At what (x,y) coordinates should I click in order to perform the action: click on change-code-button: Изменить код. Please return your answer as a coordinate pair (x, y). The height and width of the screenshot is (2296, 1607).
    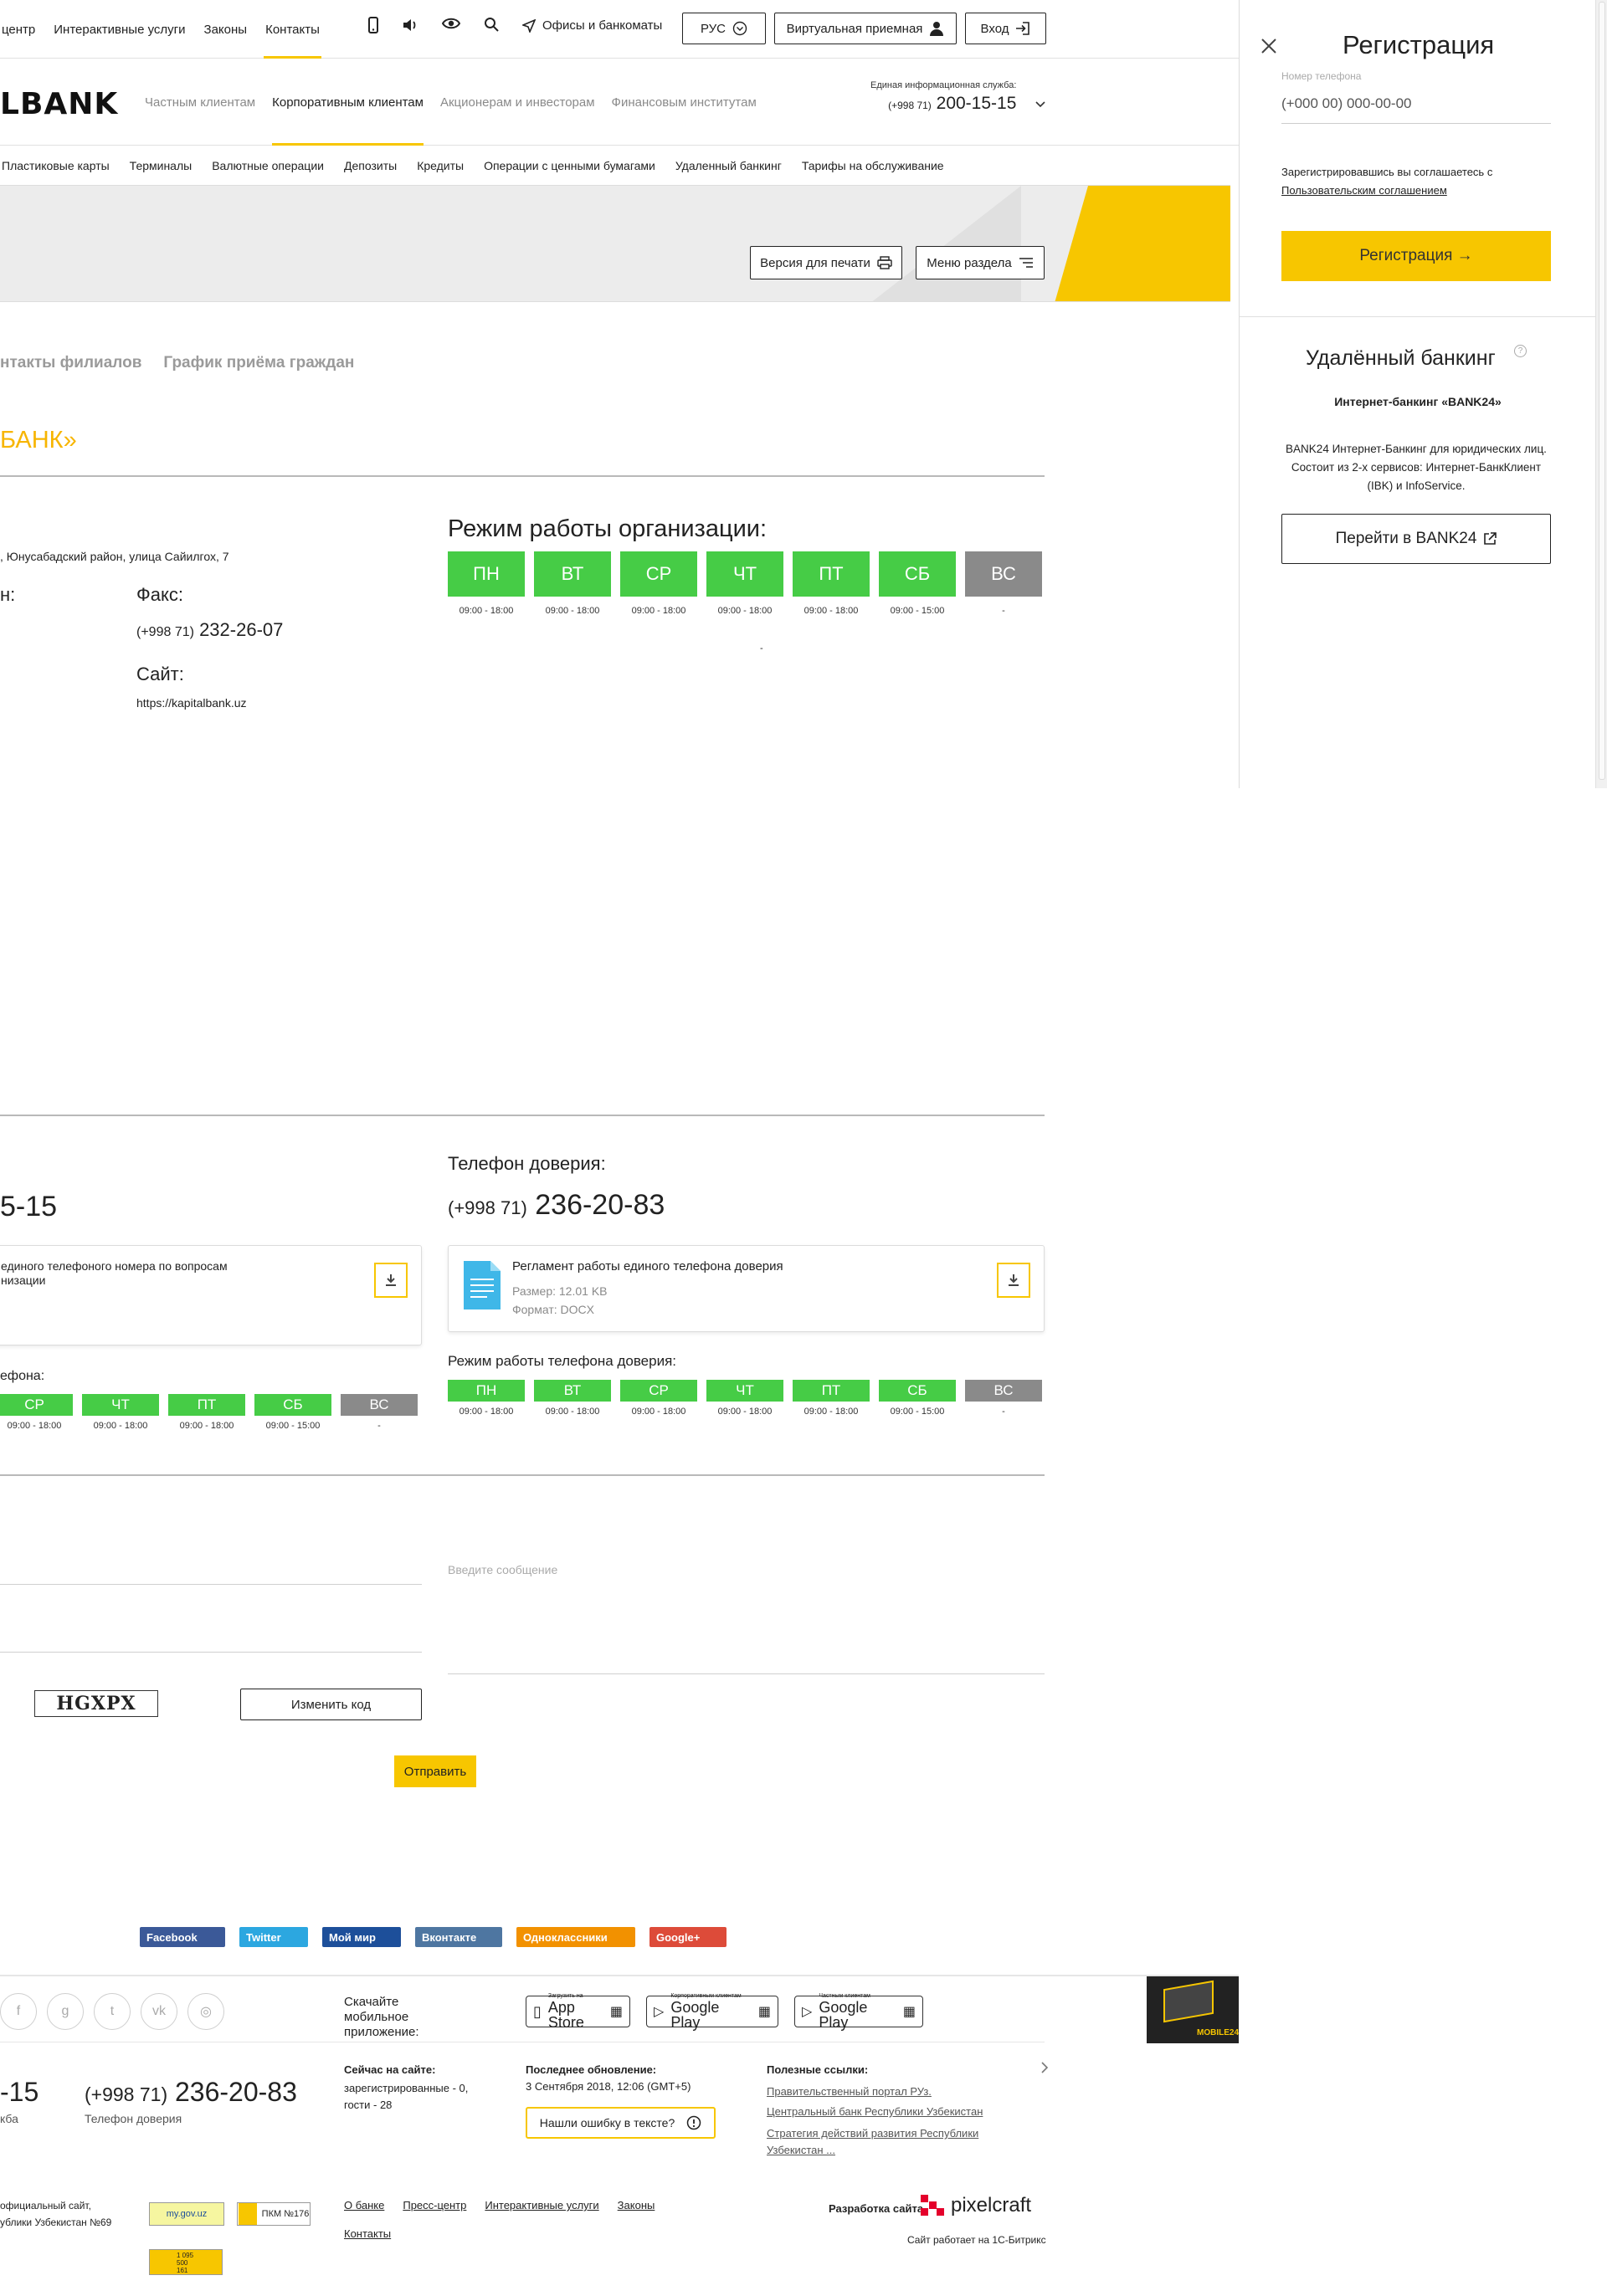
    Looking at the image, I should click on (331, 1704).